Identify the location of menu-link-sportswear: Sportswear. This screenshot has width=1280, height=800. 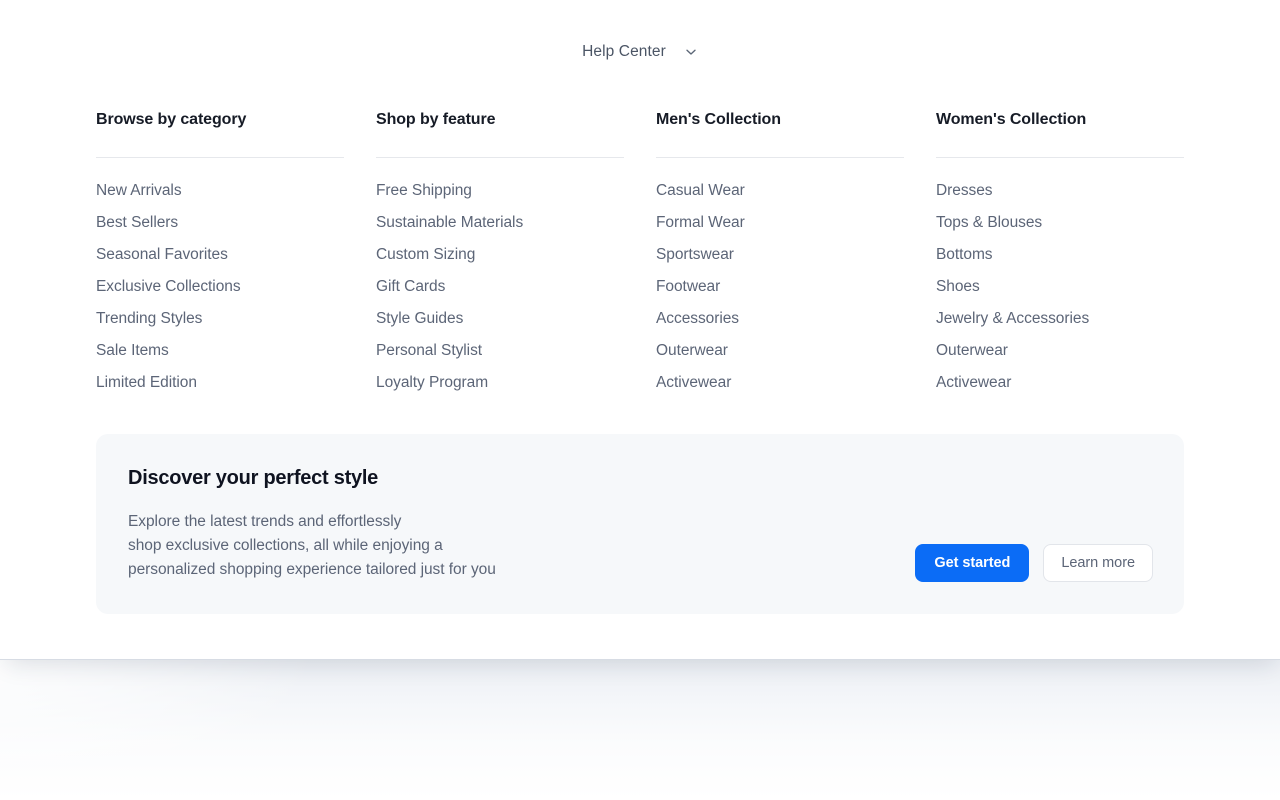
(780, 255).